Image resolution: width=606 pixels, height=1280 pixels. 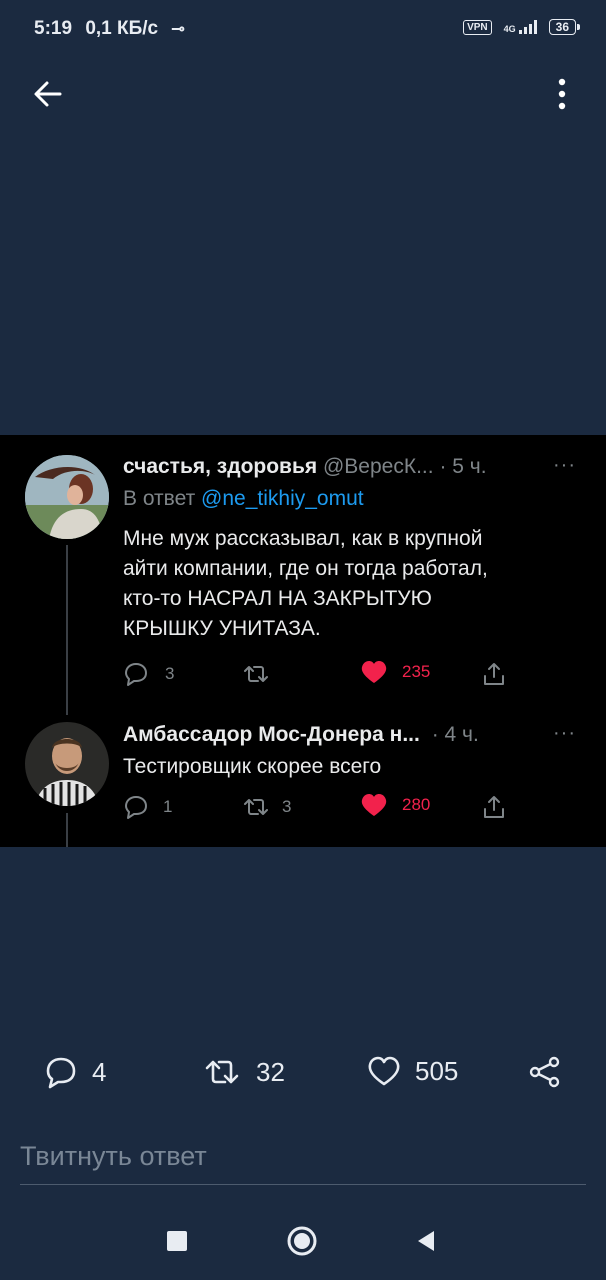 What do you see at coordinates (243, 1072) in the screenshot?
I see `retweet-button: 32` at bounding box center [243, 1072].